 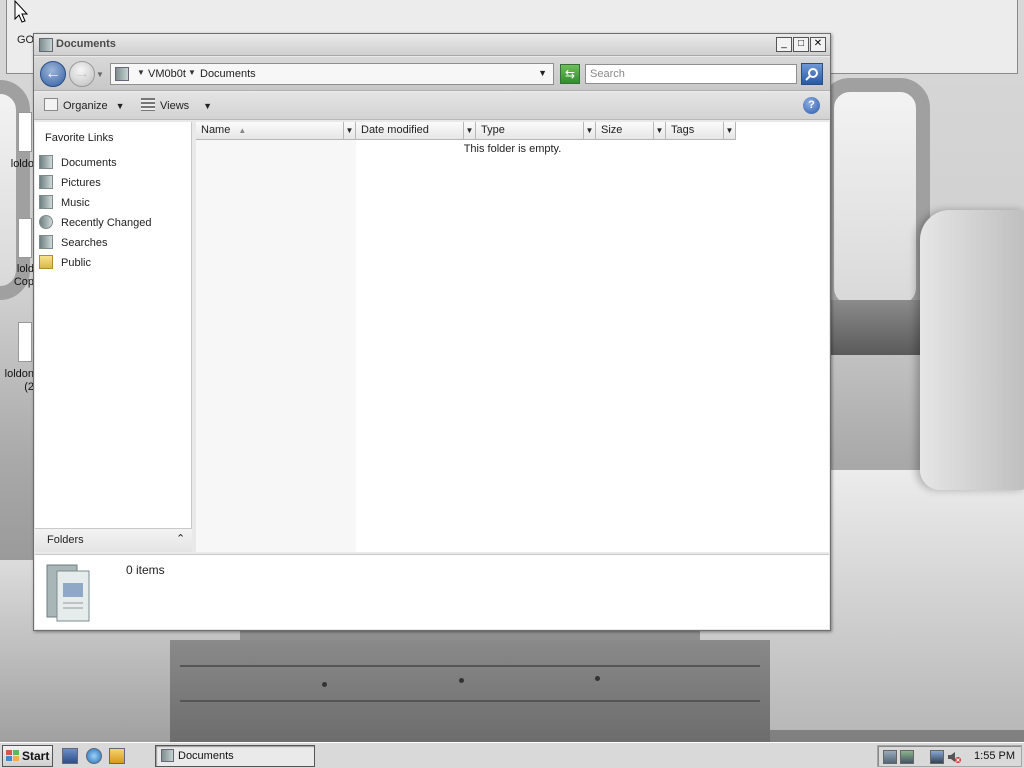 I want to click on windows-logo-icon, so click(x=12, y=755).